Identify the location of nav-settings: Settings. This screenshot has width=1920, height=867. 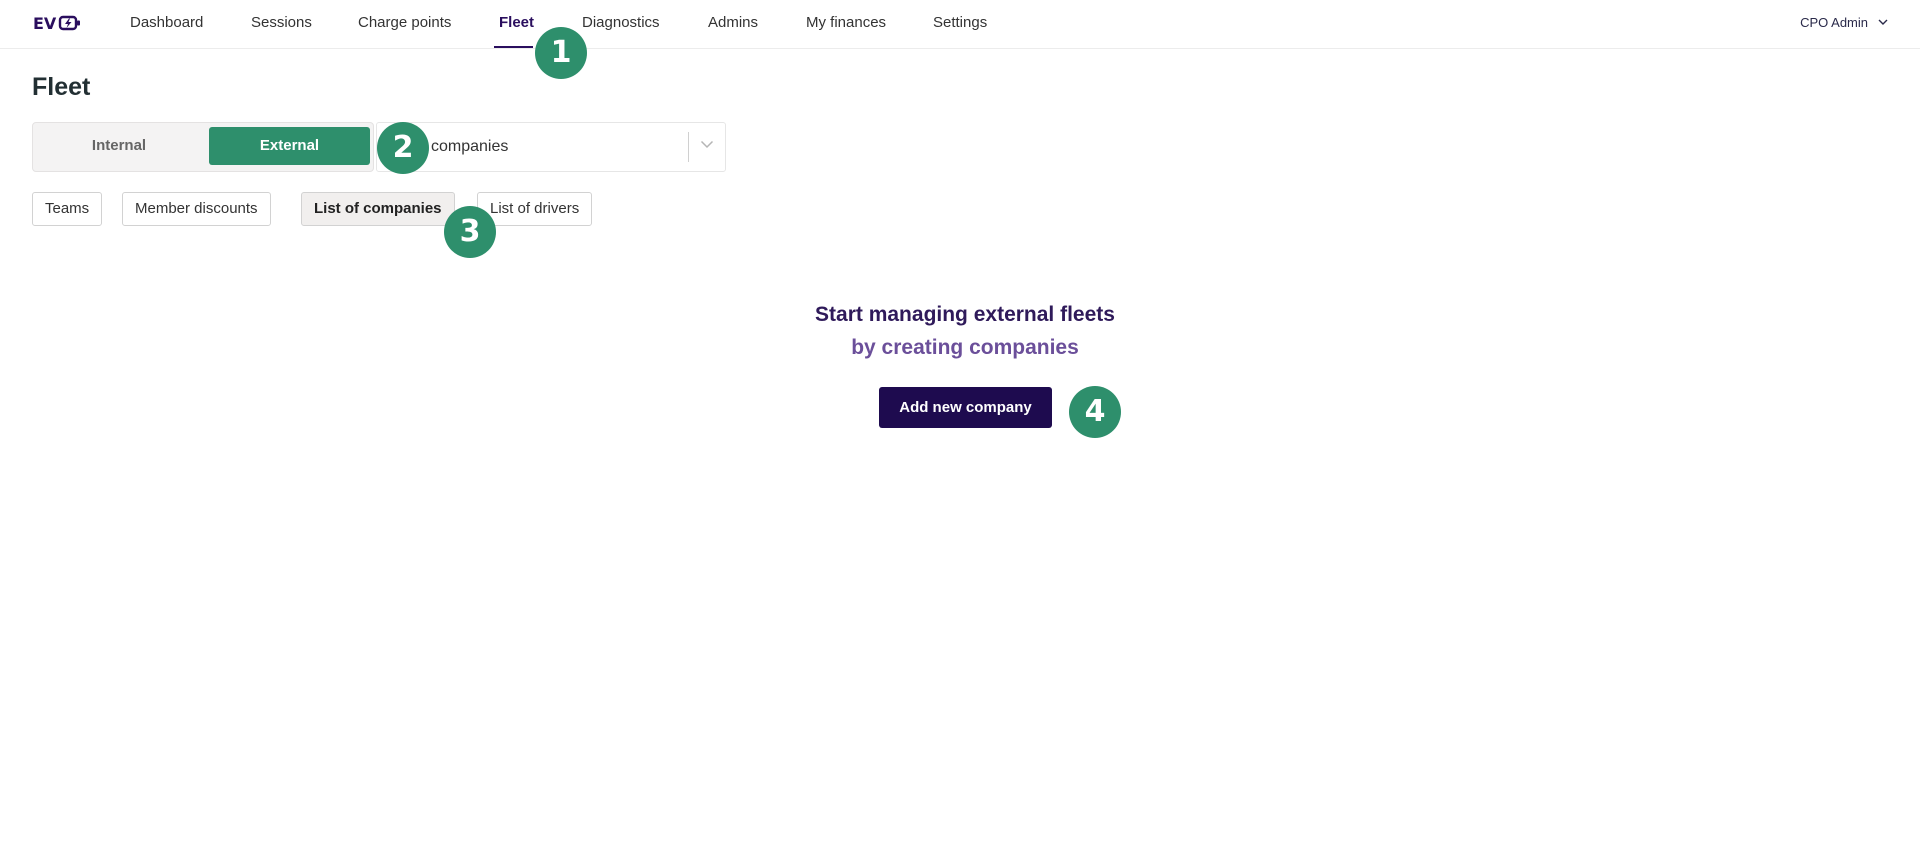
(960, 22).